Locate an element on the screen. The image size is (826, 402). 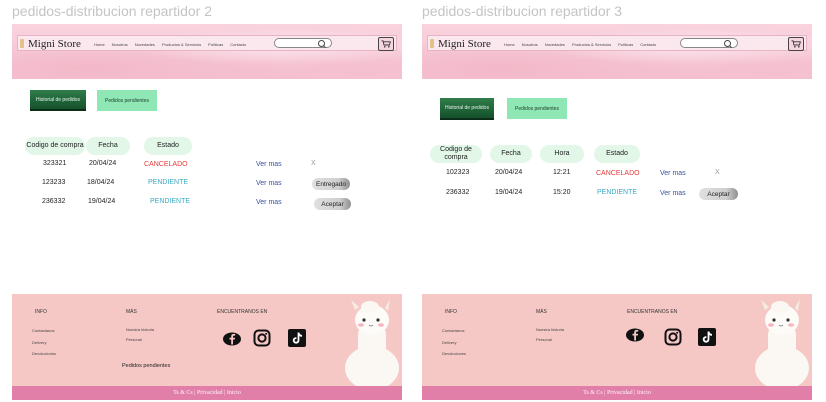
order-code: 123233 is located at coordinates (54, 182).